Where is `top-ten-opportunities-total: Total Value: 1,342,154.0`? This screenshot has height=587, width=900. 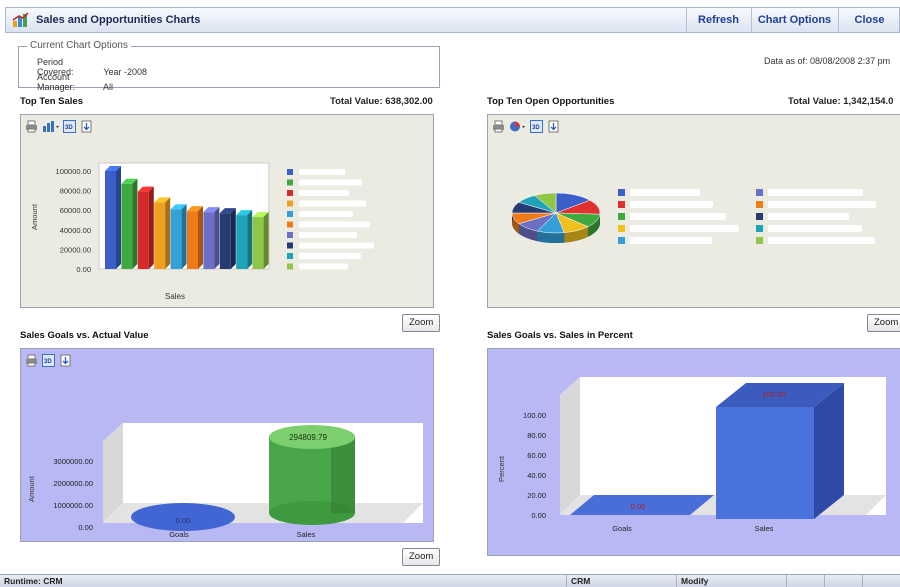
top-ten-opportunities-total: Total Value: 1,342,154.0 is located at coordinates (841, 101).